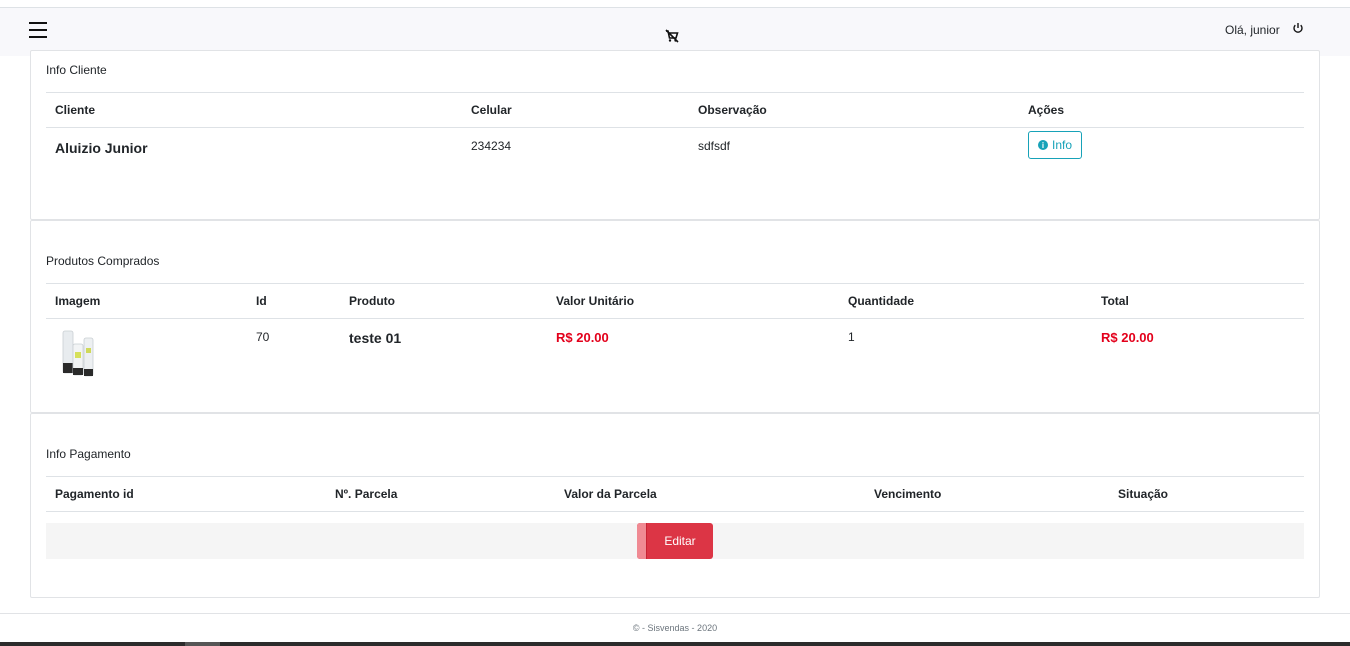  Describe the element at coordinates (582, 337) in the screenshot. I see `unit-price: R$ 20.00` at that location.